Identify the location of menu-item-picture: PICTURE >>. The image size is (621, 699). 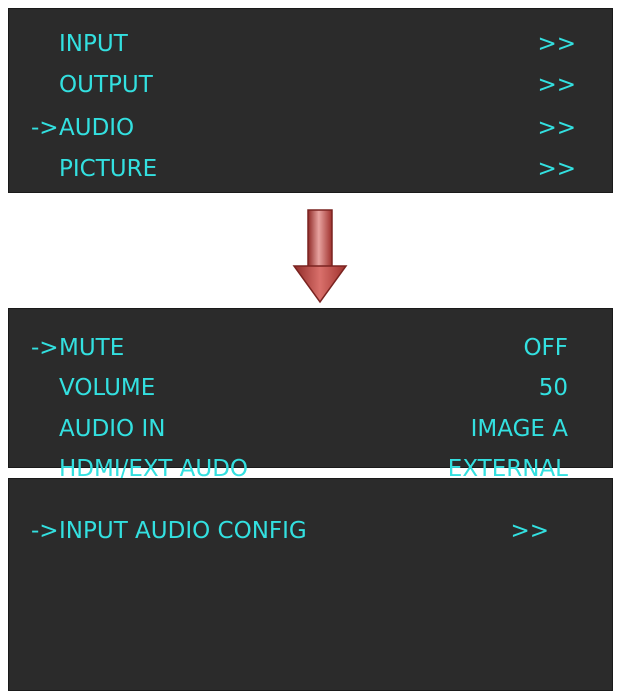
(310, 169).